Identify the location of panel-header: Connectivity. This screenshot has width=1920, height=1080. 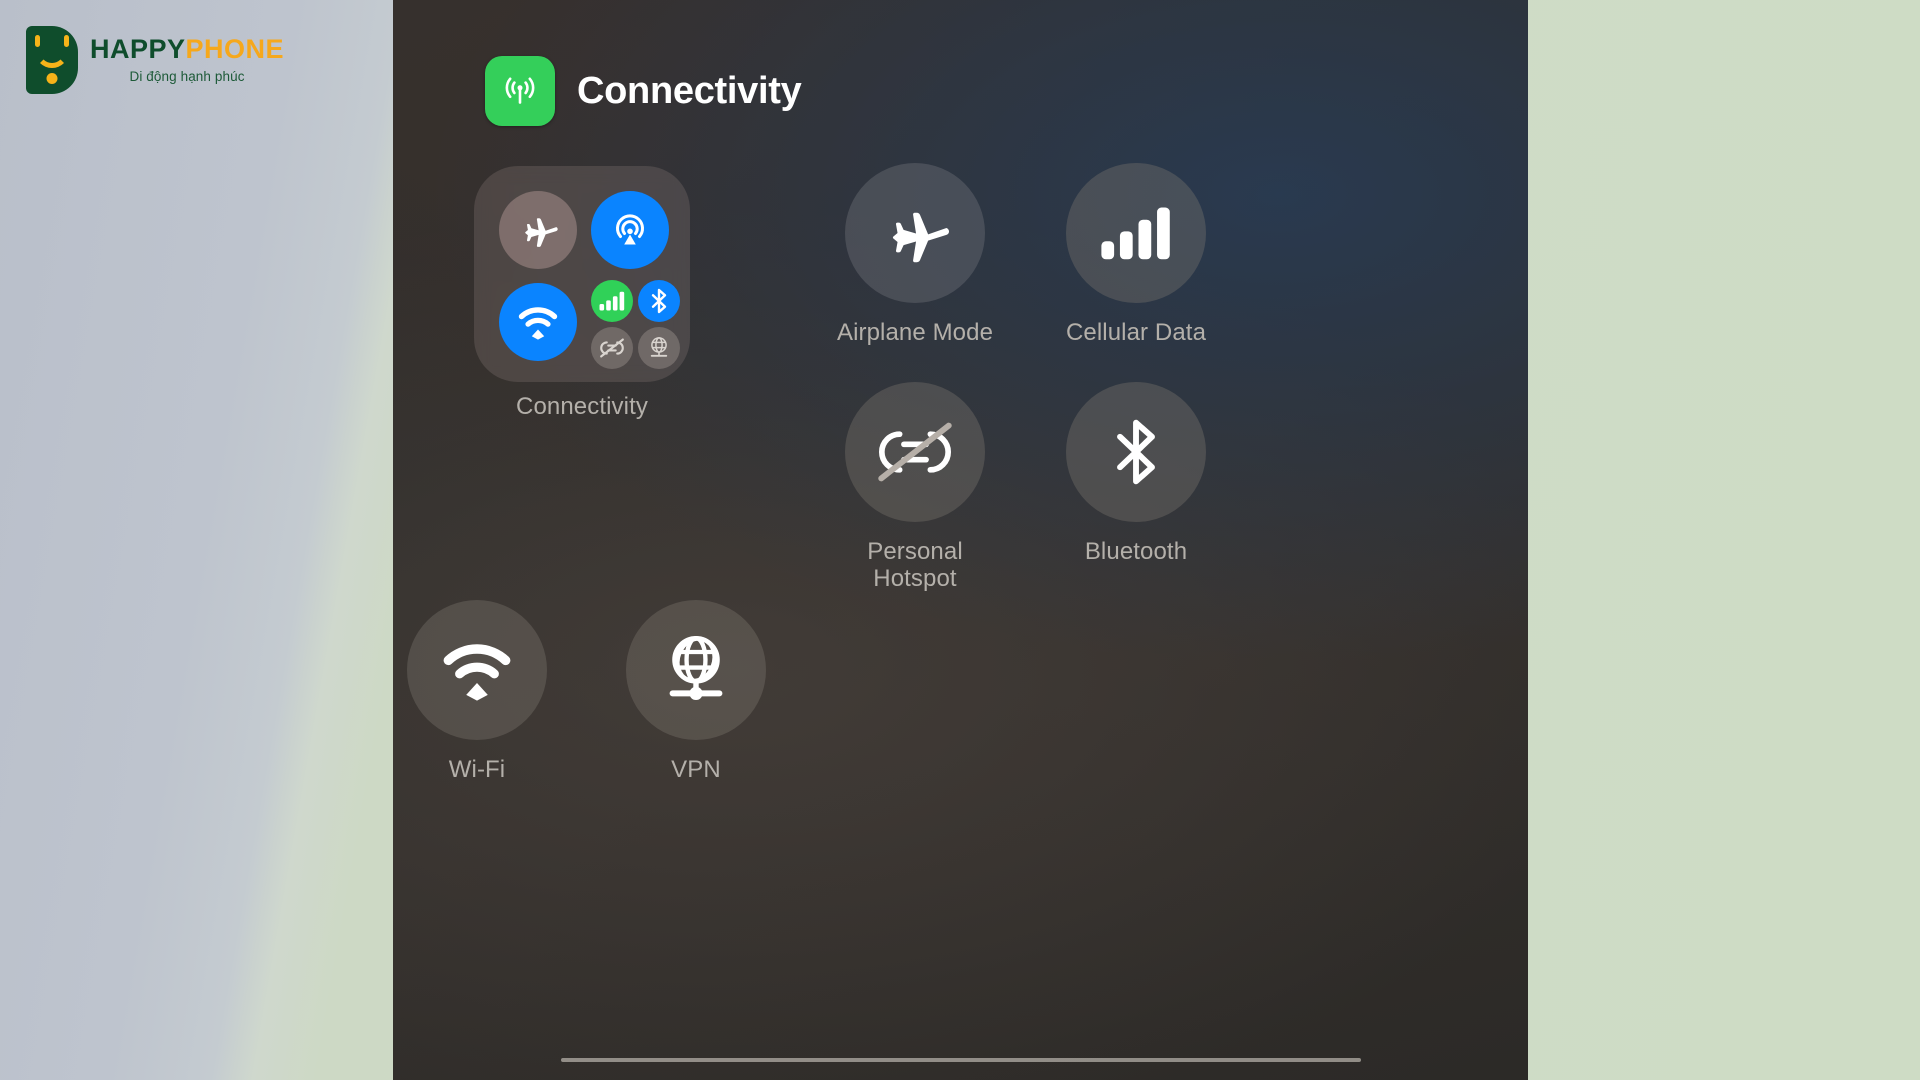
(643, 91).